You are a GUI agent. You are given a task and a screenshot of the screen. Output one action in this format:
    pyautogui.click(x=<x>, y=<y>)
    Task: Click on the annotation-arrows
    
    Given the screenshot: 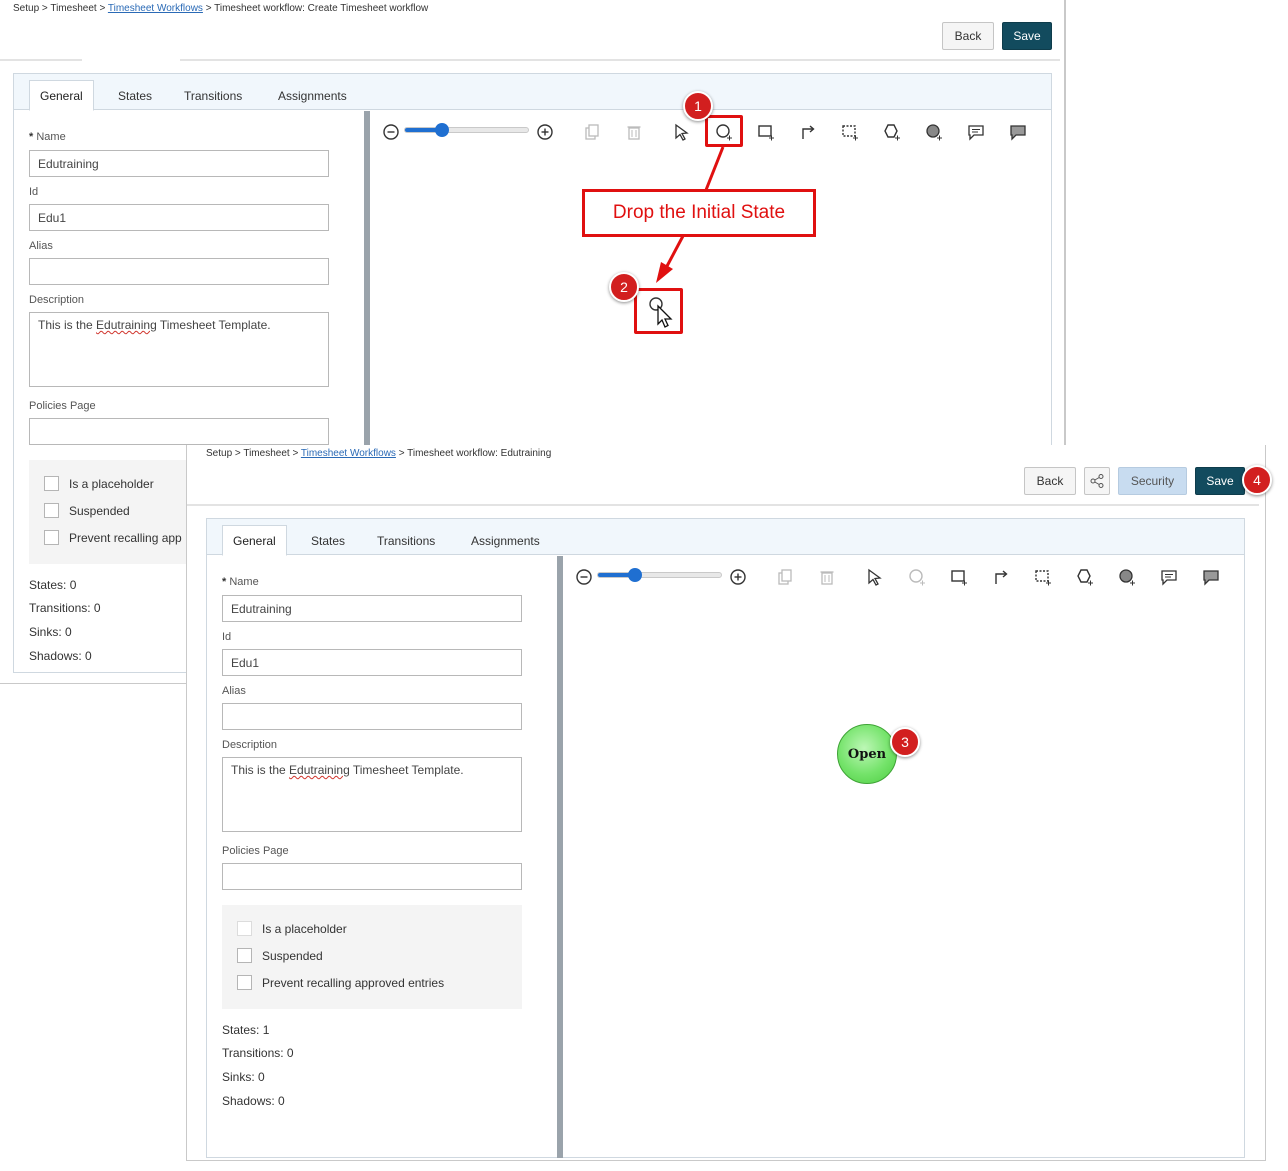 What is the action you would take?
    pyautogui.click(x=690, y=214)
    